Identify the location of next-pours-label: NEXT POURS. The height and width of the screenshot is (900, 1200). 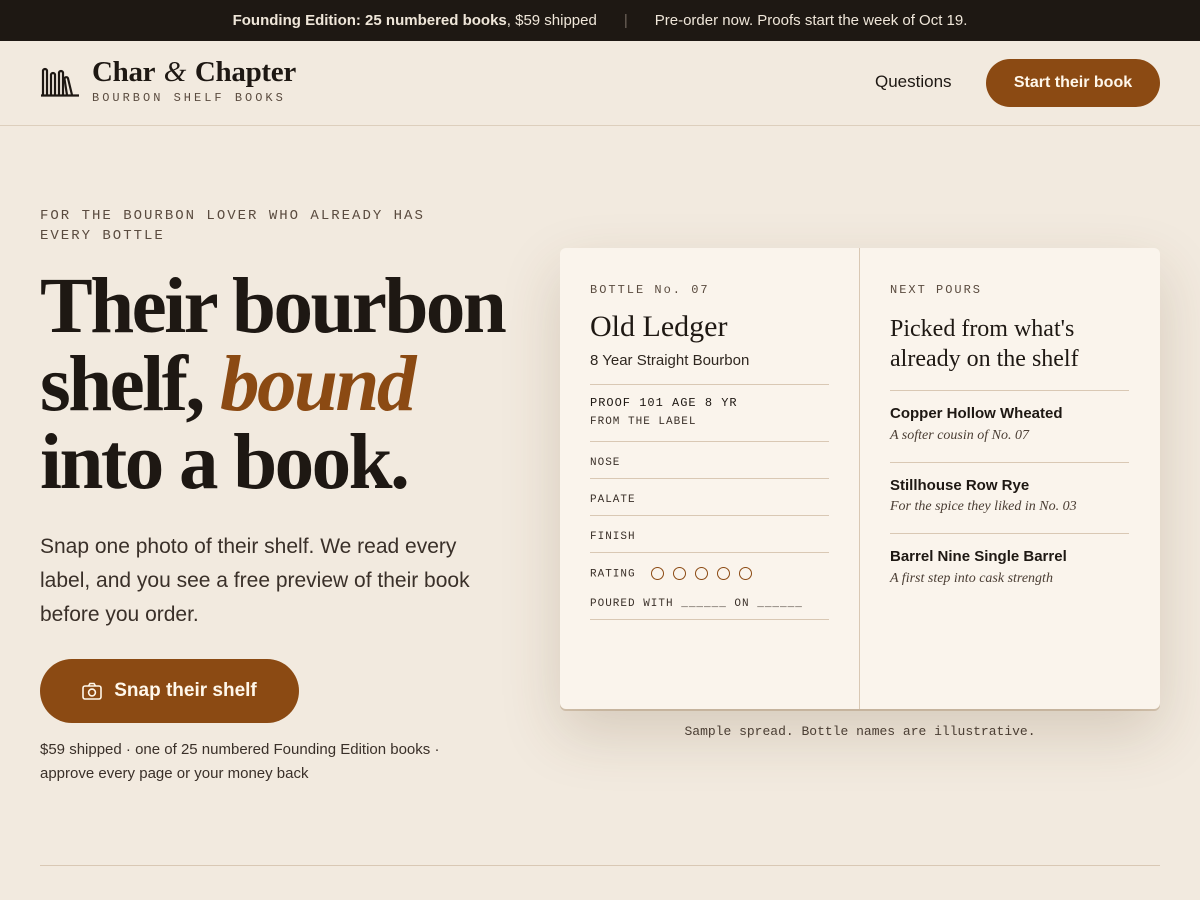
(936, 290).